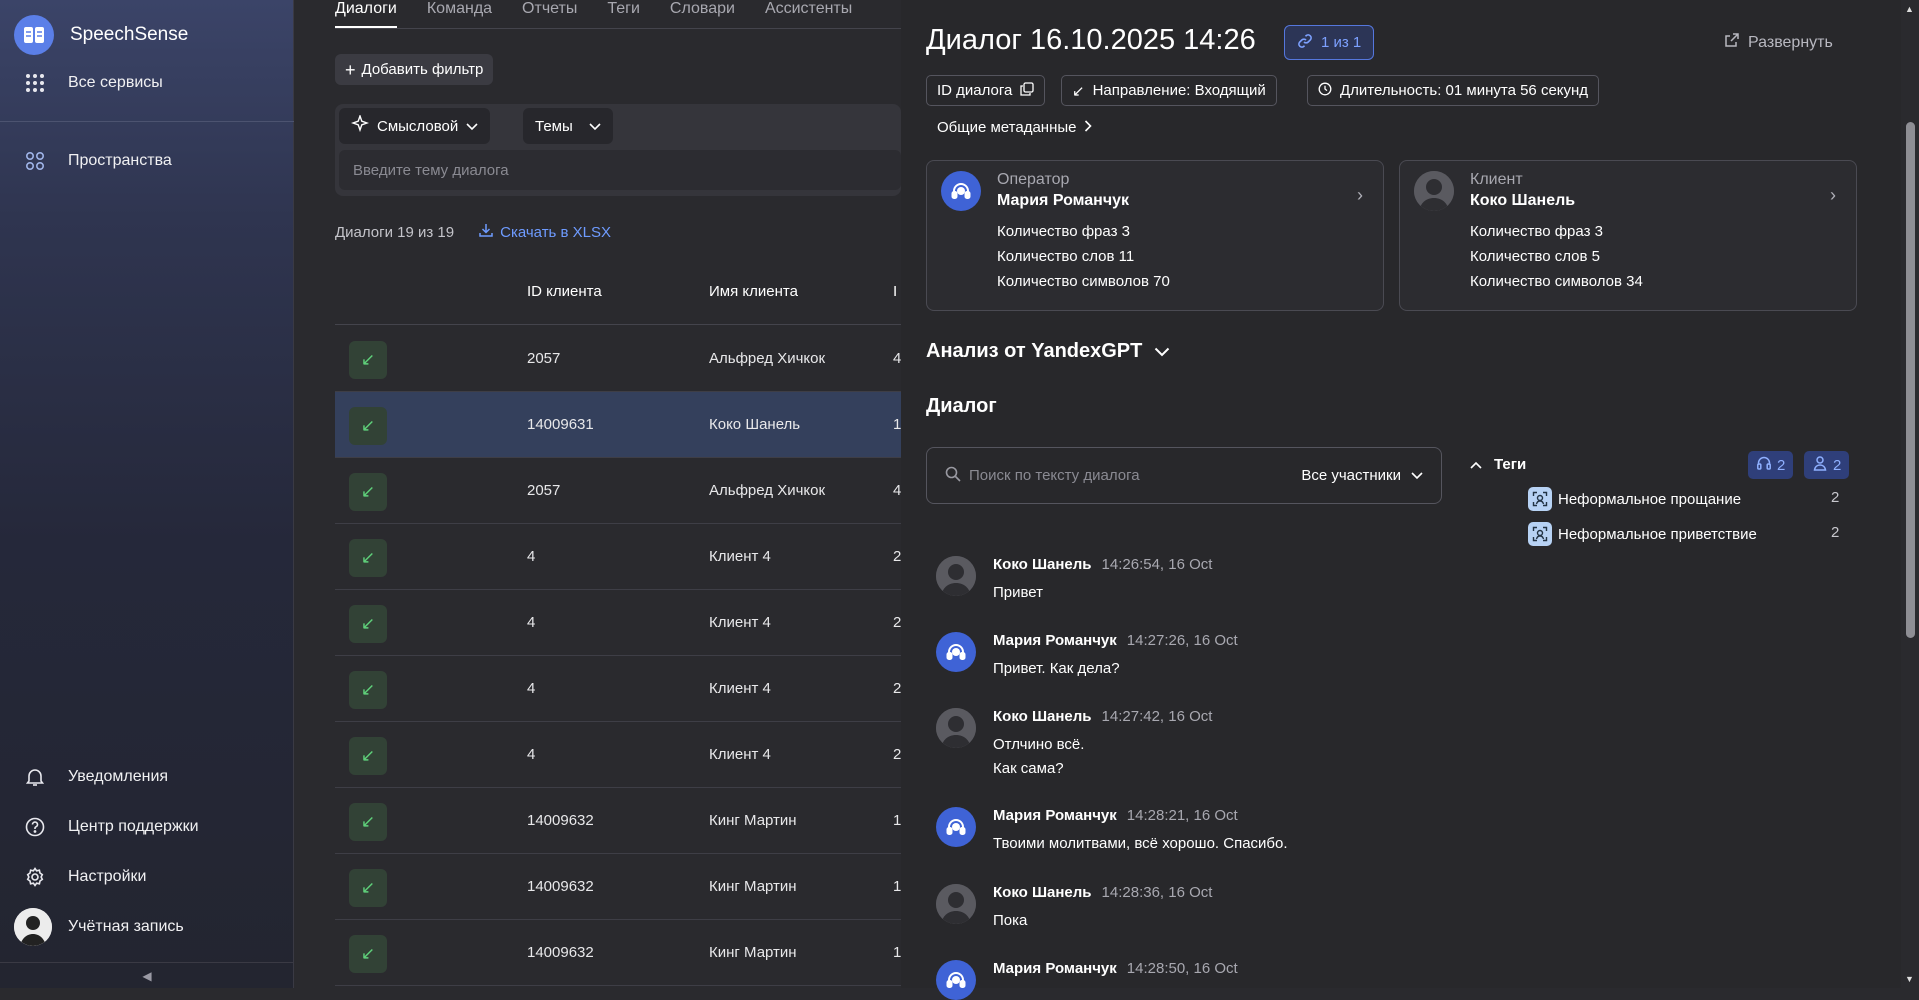 Image resolution: width=1919 pixels, height=1000 pixels. What do you see at coordinates (414, 69) in the screenshot?
I see `add-filter-button: + Добавить фильтр` at bounding box center [414, 69].